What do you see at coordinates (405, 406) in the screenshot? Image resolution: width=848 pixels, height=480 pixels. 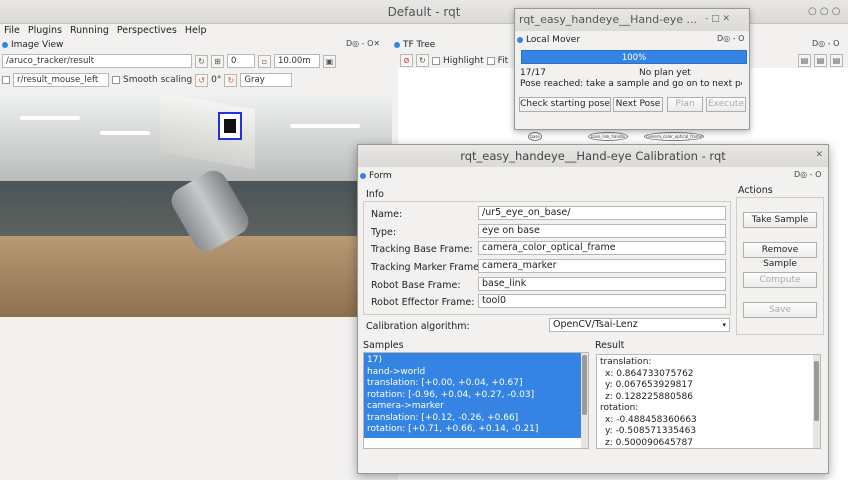 I see `sample-camera-marker: camera->marker` at bounding box center [405, 406].